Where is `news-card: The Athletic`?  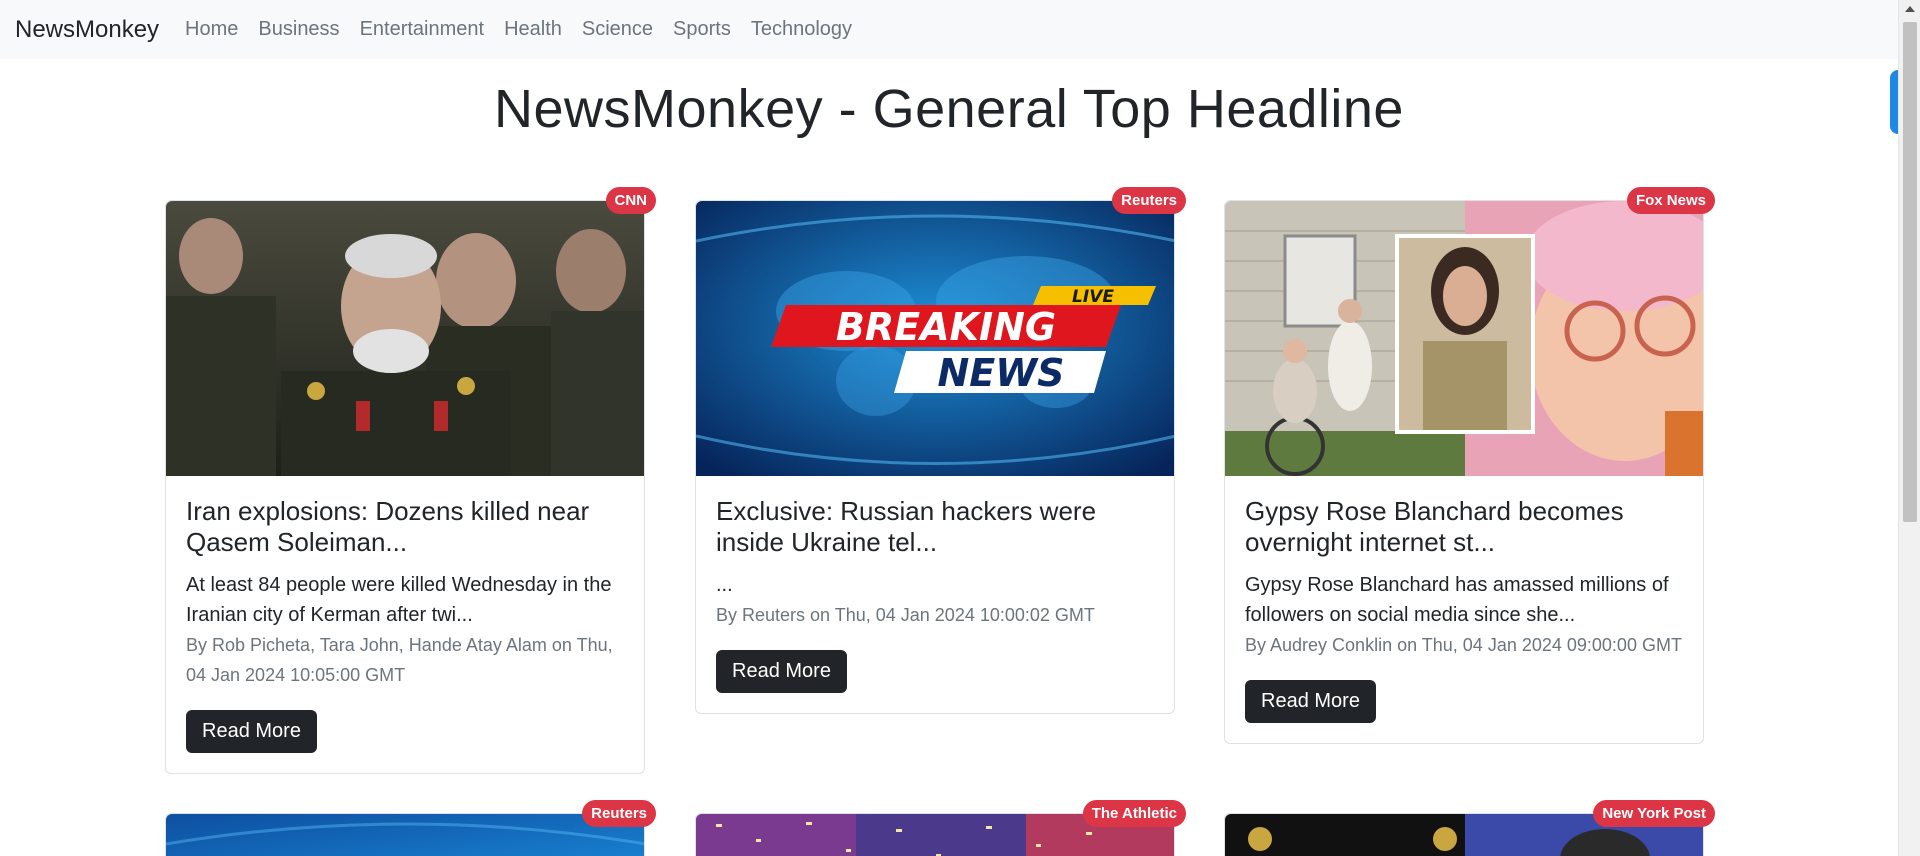
news-card: The Athletic is located at coordinates (940, 828).